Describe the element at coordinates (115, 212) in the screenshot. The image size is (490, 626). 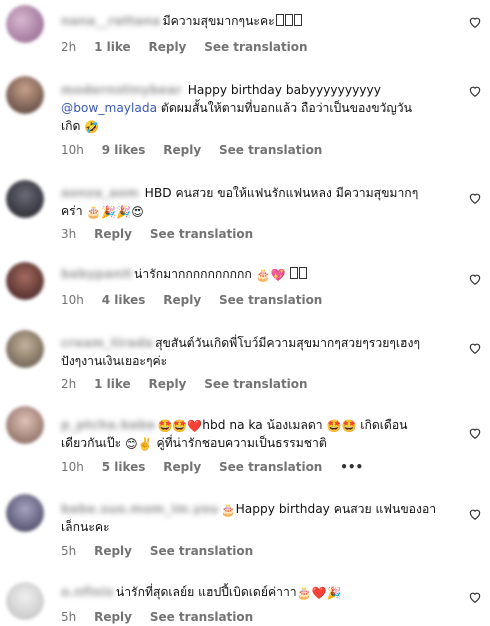
I see `emoji-group: 🎂🎉🎉😍` at that location.